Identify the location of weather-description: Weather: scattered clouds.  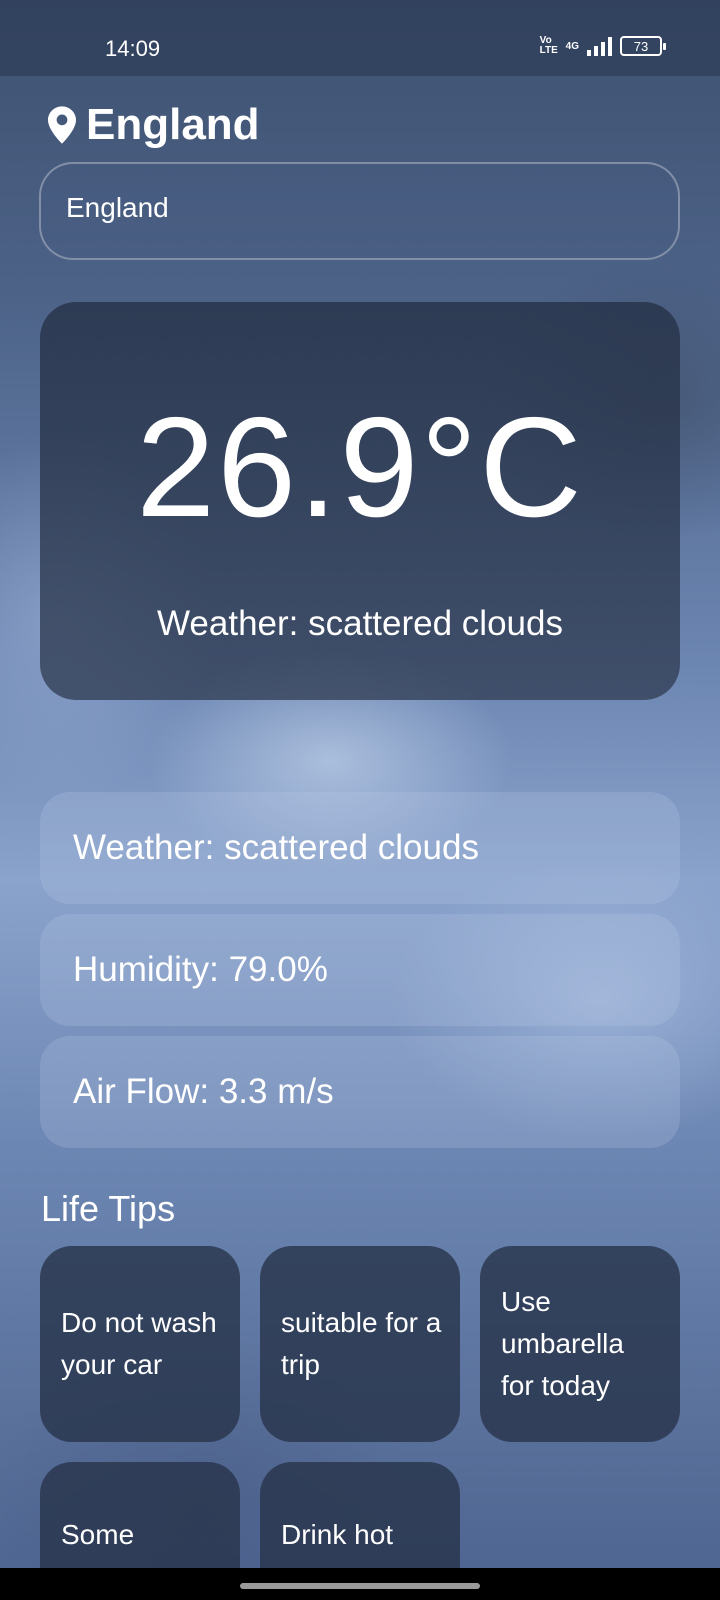
(360, 623).